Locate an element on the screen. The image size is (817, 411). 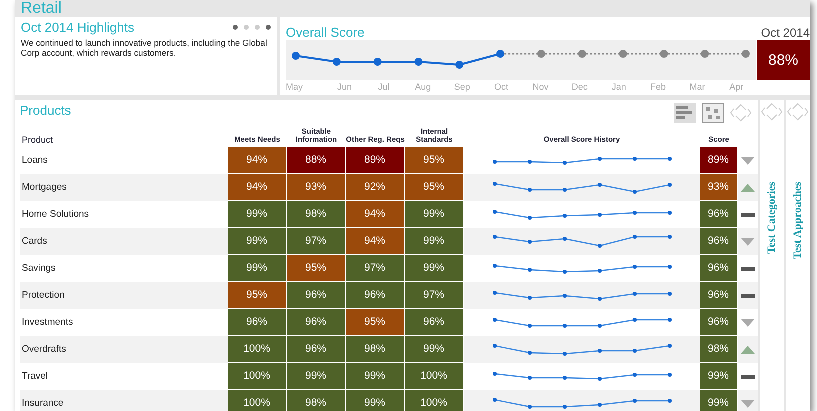
score-cell: 98% is located at coordinates (719, 349).